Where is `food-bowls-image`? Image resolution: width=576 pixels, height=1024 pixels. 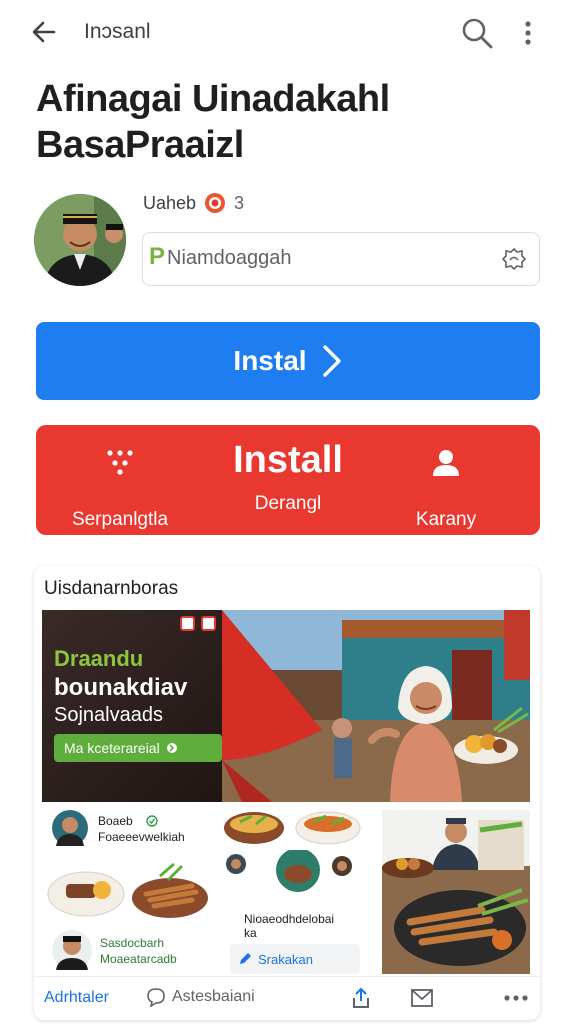
food-bowls-image is located at coordinates (292, 828).